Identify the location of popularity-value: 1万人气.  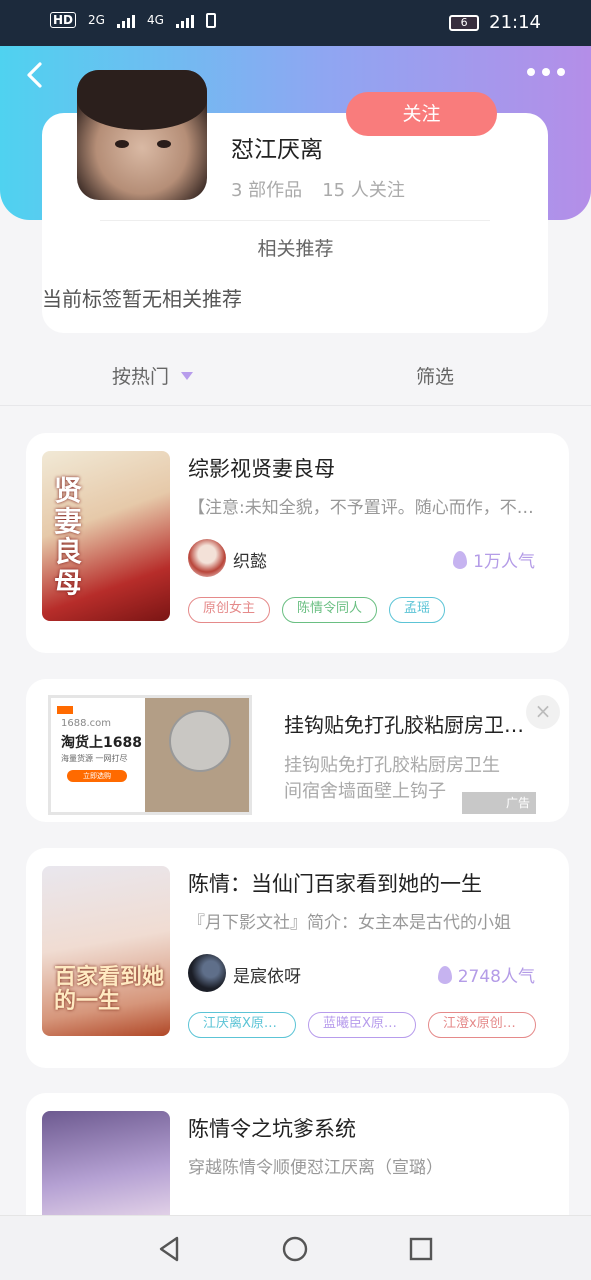
(504, 562).